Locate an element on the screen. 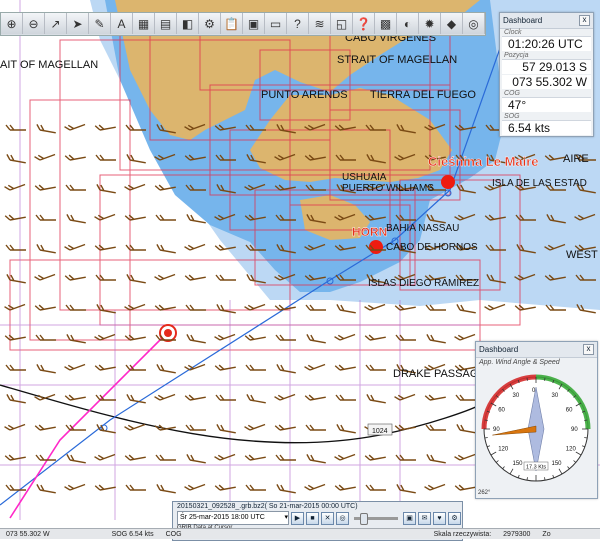 Image resolution: width=600 pixels, height=541 pixels. status-scale-label: Skala rzeczywista: is located at coordinates (462, 534).